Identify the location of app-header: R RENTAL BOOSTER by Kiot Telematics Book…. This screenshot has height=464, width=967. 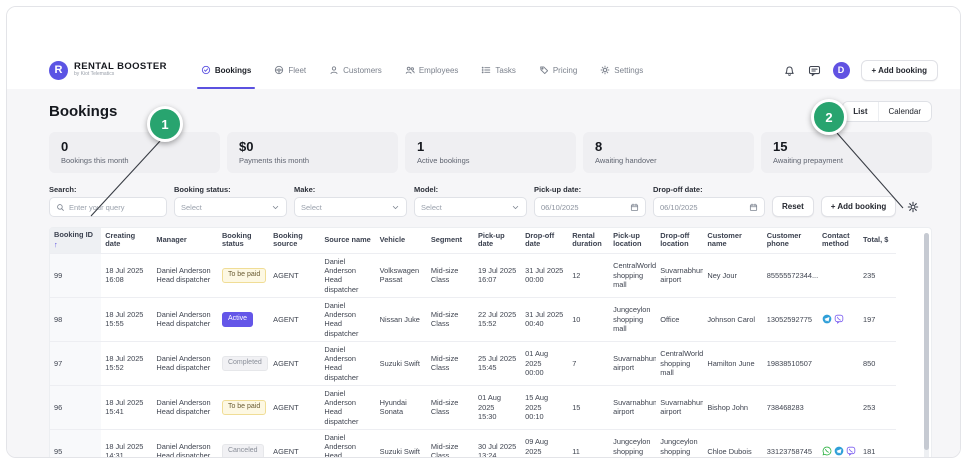
(483, 70).